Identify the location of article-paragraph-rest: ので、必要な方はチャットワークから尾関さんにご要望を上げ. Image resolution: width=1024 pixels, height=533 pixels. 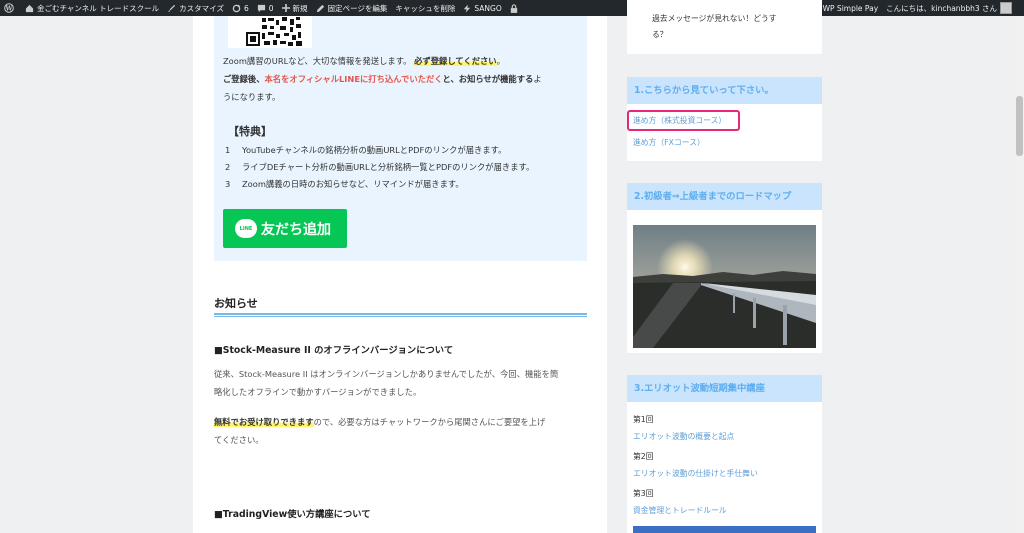
(429, 422).